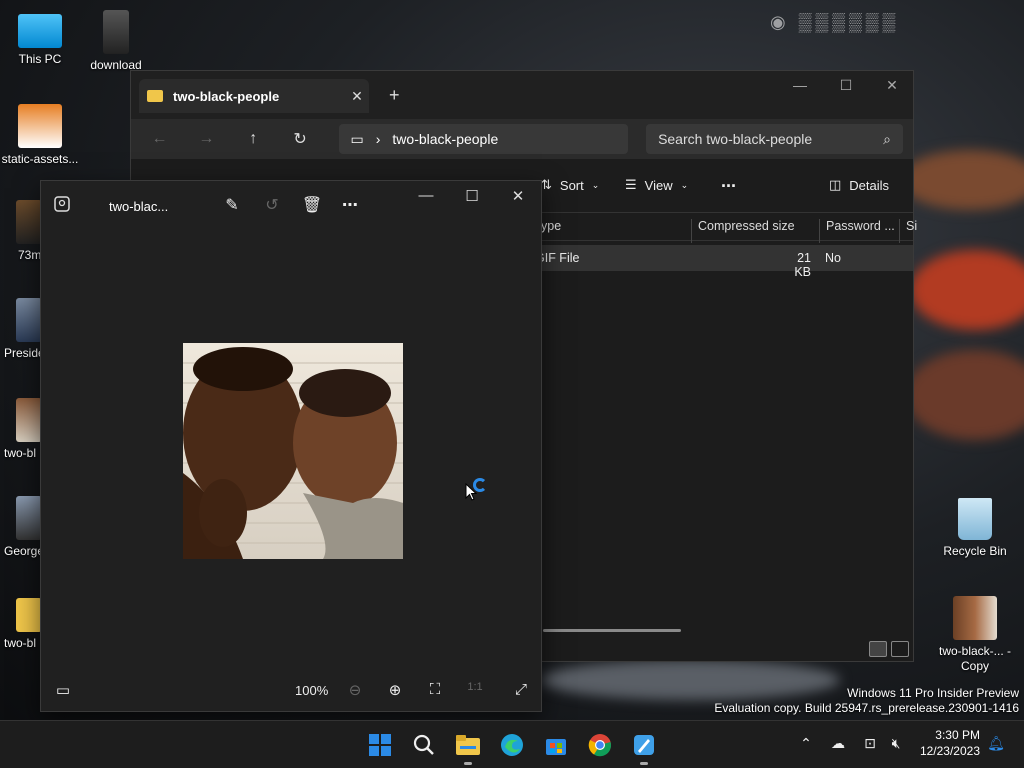  Describe the element at coordinates (521, 689) in the screenshot. I see `full-screen-icon: ⤢` at that location.